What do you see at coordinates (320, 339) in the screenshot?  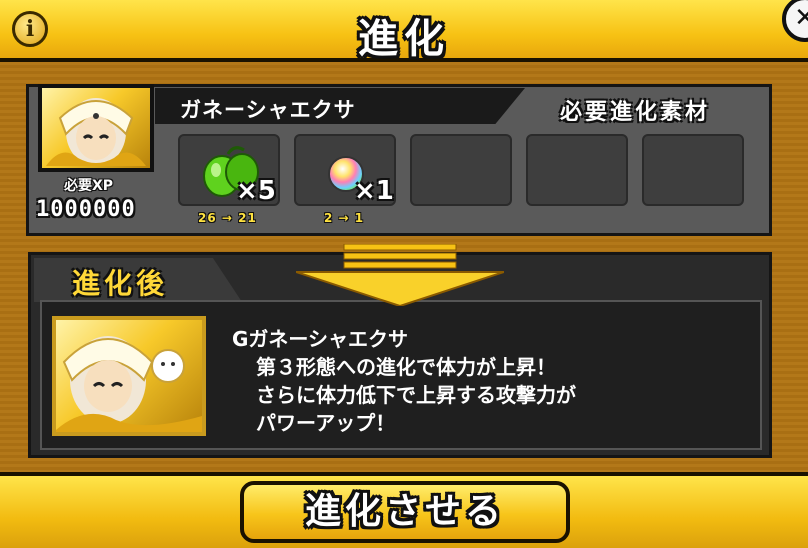 I see `after-evolution-name: Gガネーシャエクサ` at bounding box center [320, 339].